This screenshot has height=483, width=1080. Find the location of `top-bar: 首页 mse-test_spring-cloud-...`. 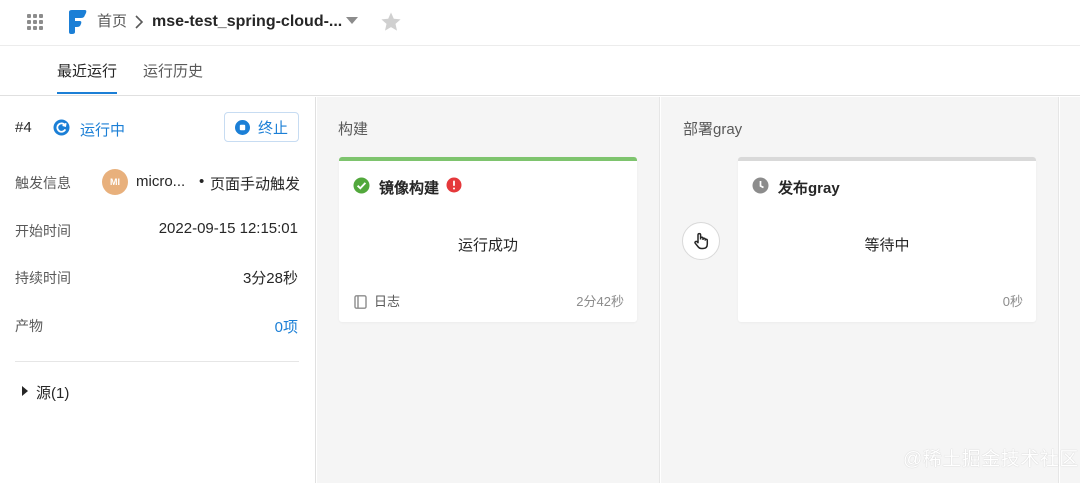

top-bar: 首页 mse-test_spring-cloud-... is located at coordinates (540, 23).